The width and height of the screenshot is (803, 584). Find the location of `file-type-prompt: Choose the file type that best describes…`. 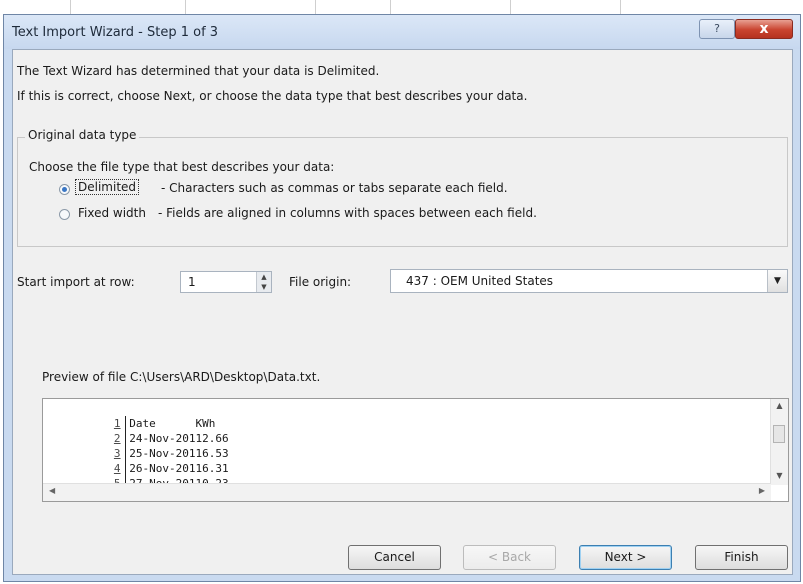

file-type-prompt: Choose the file type that best describes… is located at coordinates (182, 167).